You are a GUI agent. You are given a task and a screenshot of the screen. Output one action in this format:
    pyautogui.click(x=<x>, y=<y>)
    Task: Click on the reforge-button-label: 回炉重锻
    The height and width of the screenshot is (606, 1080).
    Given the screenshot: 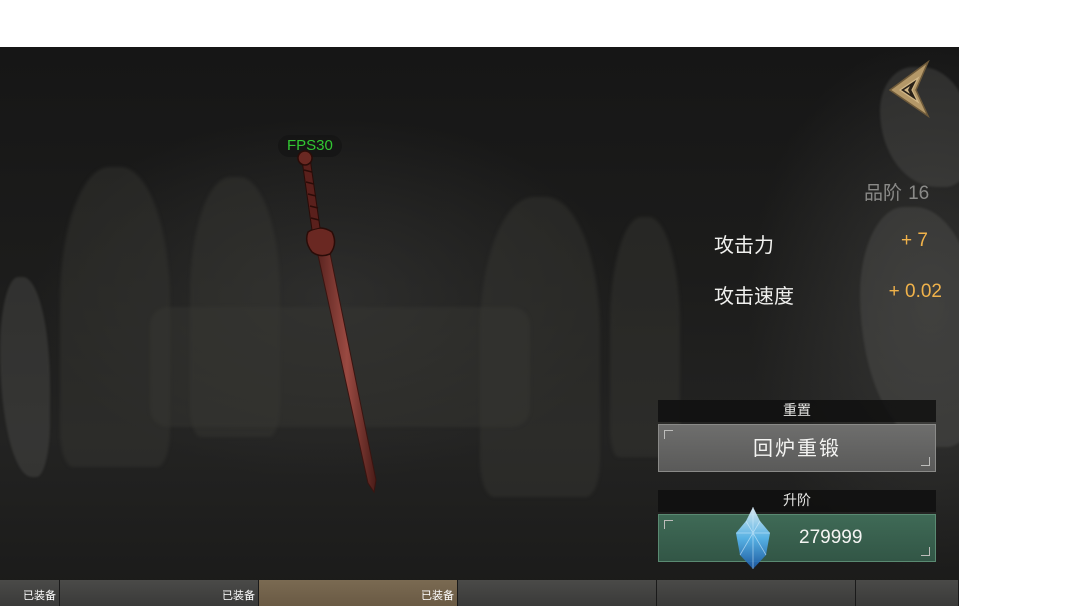 What is the action you would take?
    pyautogui.click(x=797, y=448)
    